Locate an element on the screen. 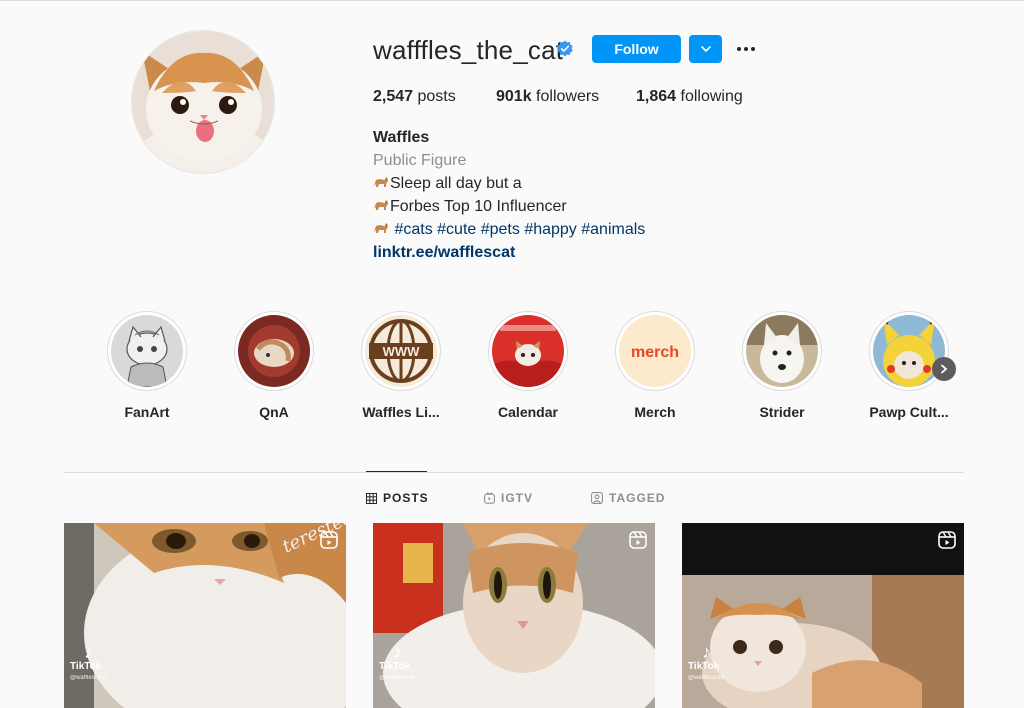 This screenshot has height=708, width=1024. highlight-merch-image: merch is located at coordinates (655, 351).